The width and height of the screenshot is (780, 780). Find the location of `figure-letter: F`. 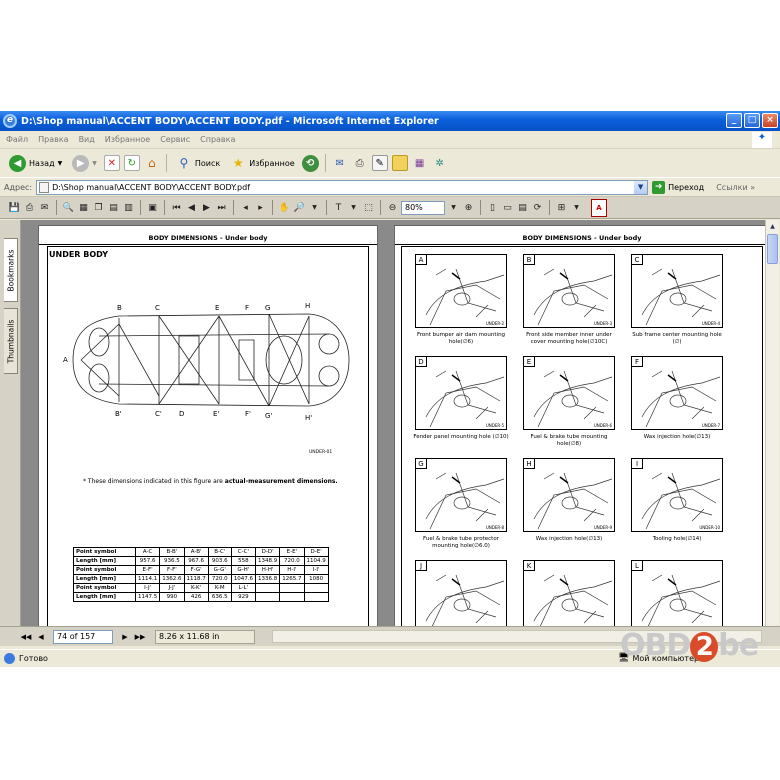

figure-letter: F is located at coordinates (637, 362).